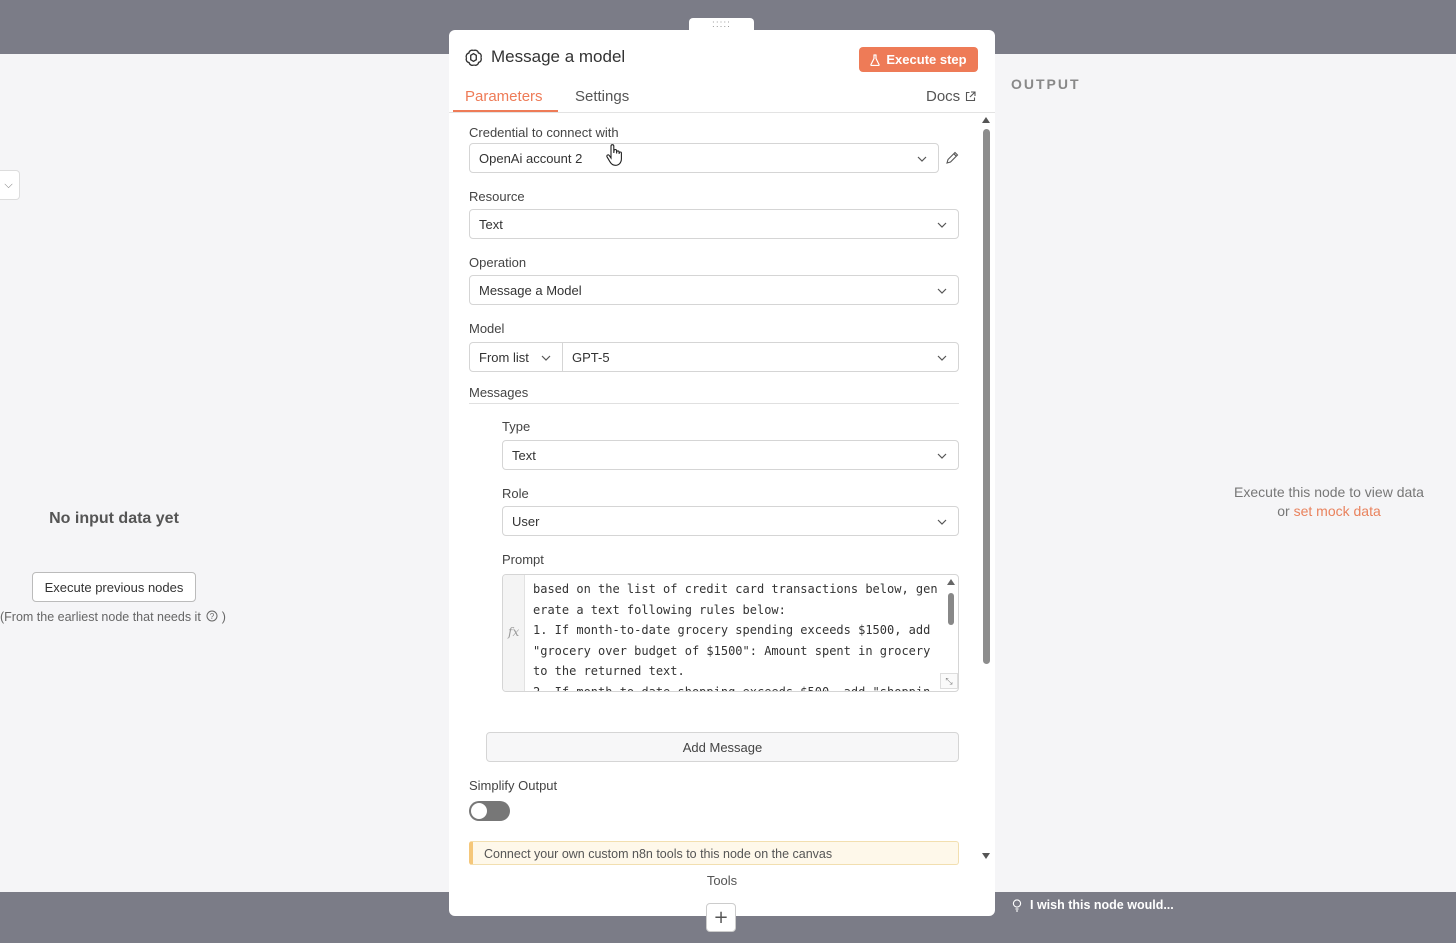 The image size is (1456, 943). I want to click on credential-label: Credential to connect with, so click(544, 132).